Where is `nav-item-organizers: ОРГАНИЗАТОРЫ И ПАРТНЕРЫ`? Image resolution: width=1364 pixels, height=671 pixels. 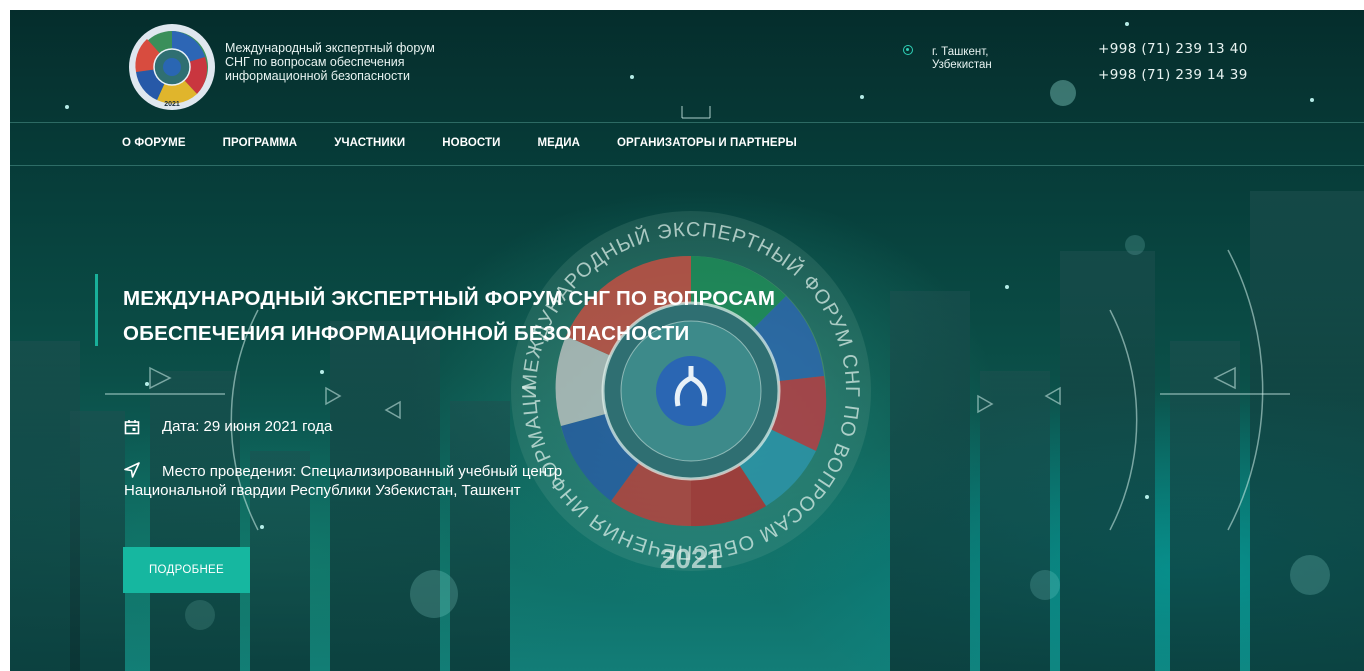 nav-item-organizers: ОРГАНИЗАТОРЫ И ПАРТНЕРЫ is located at coordinates (707, 143).